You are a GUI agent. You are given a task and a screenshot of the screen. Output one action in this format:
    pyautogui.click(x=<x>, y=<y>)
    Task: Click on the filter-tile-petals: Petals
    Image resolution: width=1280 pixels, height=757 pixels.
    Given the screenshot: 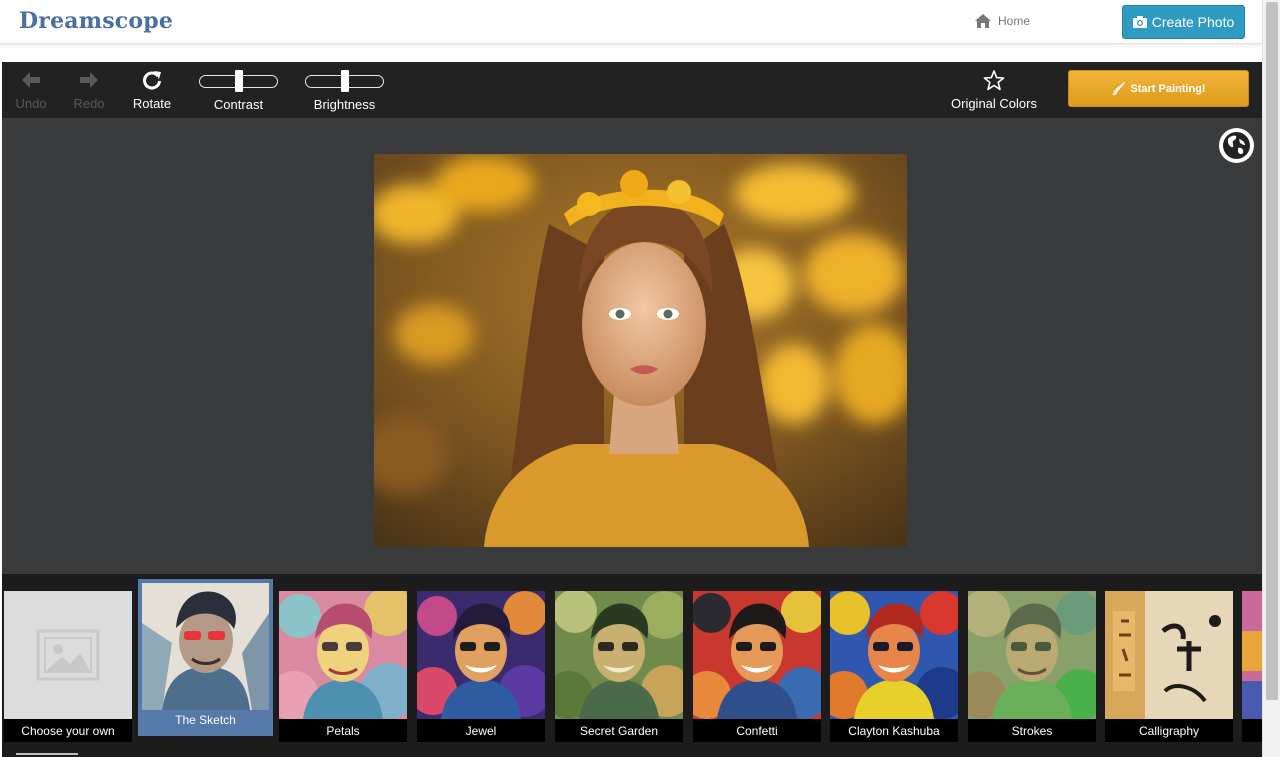 What is the action you would take?
    pyautogui.click(x=343, y=666)
    